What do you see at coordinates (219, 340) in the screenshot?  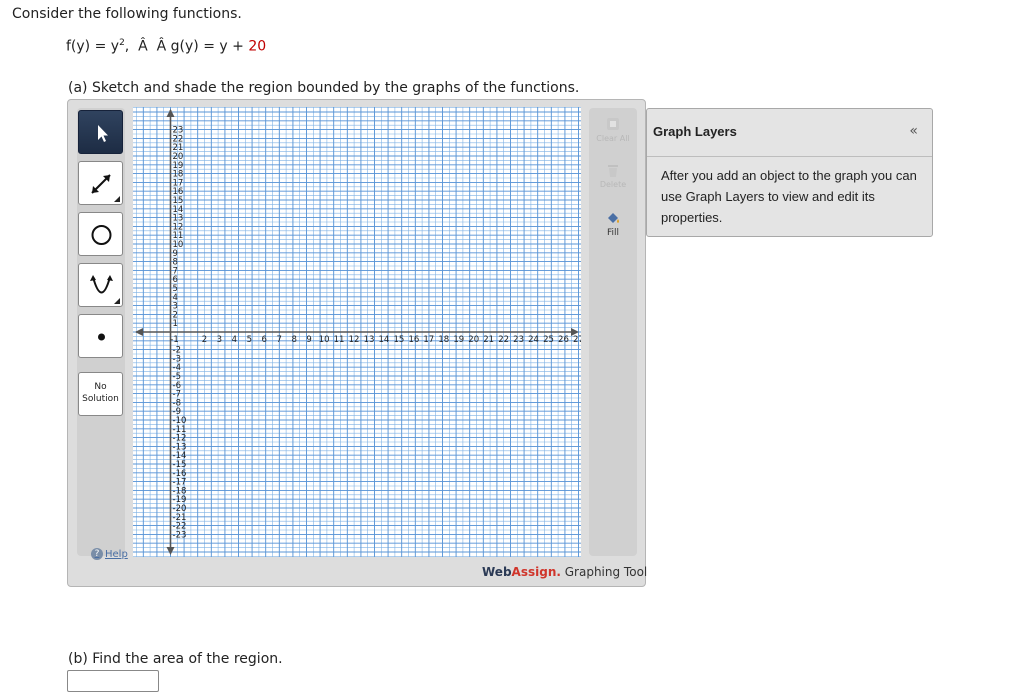 I see `x-tick-label: 3` at bounding box center [219, 340].